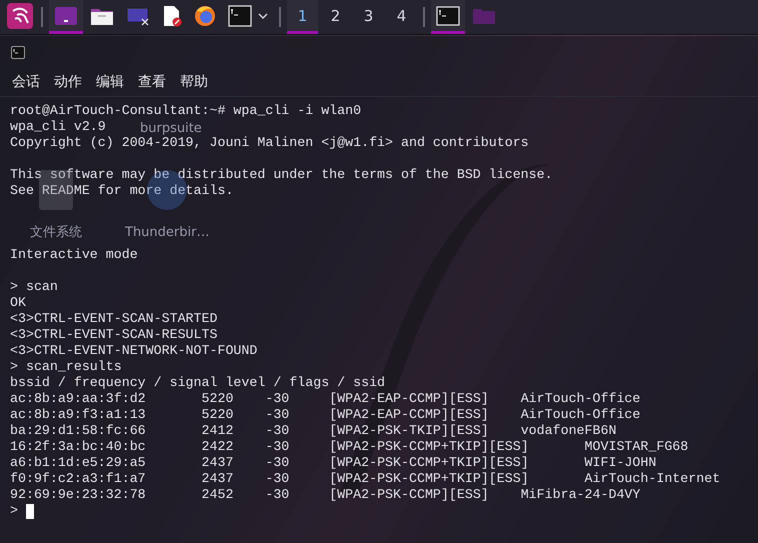  What do you see at coordinates (194, 82) in the screenshot?
I see `menu-item: 帮助` at bounding box center [194, 82].